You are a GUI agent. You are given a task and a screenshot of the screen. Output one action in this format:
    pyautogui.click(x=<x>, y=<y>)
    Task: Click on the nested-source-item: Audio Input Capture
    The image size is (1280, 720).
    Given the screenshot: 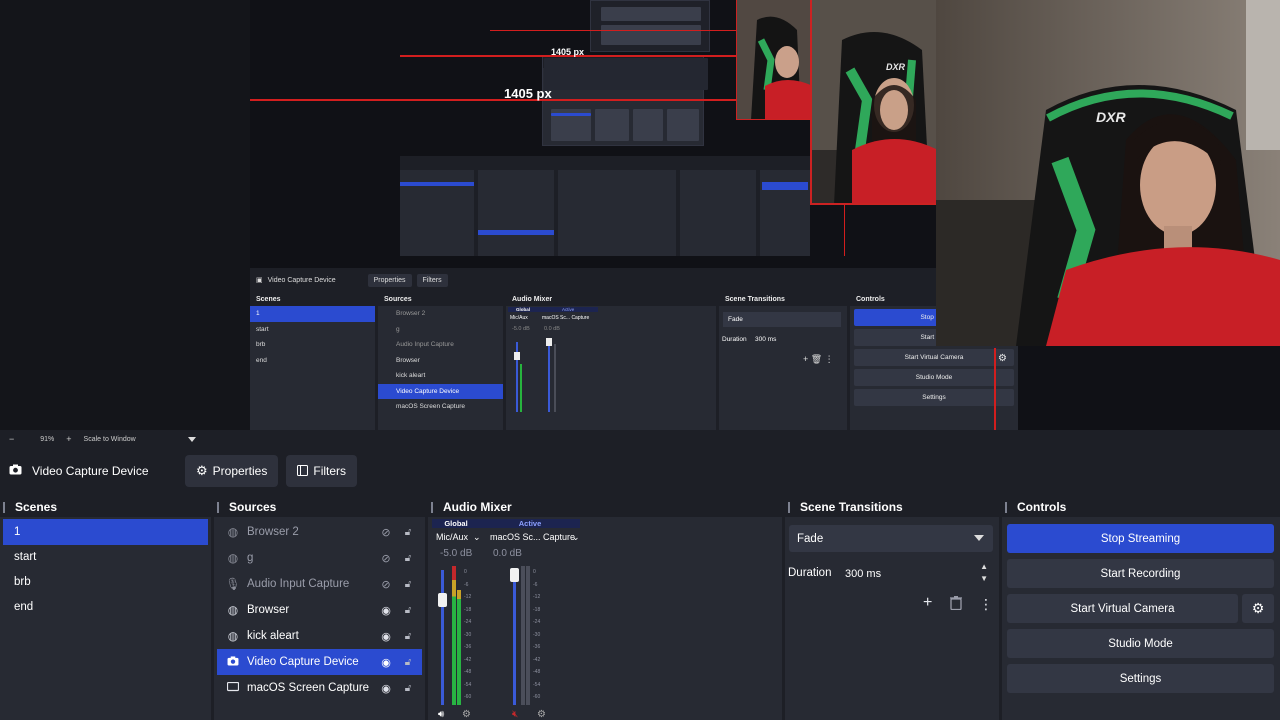 What is the action you would take?
    pyautogui.click(x=425, y=344)
    